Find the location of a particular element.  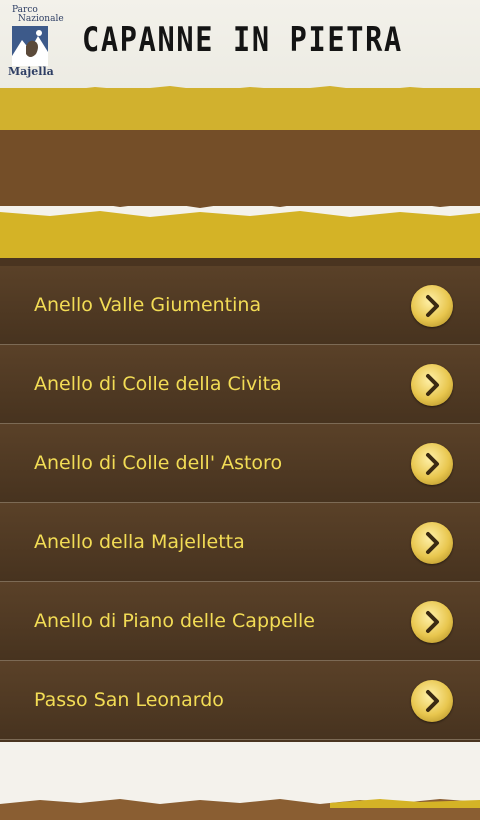

route-label: Passo San Leonardo is located at coordinates (129, 700).